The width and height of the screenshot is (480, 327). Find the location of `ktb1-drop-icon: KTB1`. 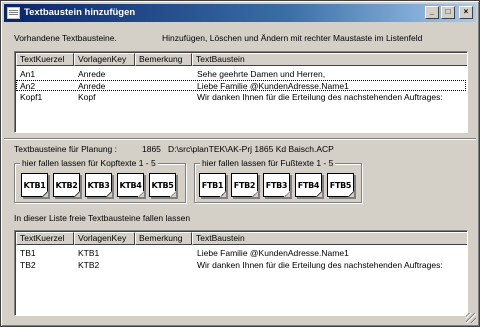

ktb1-drop-icon: KTB1 is located at coordinates (34, 185).